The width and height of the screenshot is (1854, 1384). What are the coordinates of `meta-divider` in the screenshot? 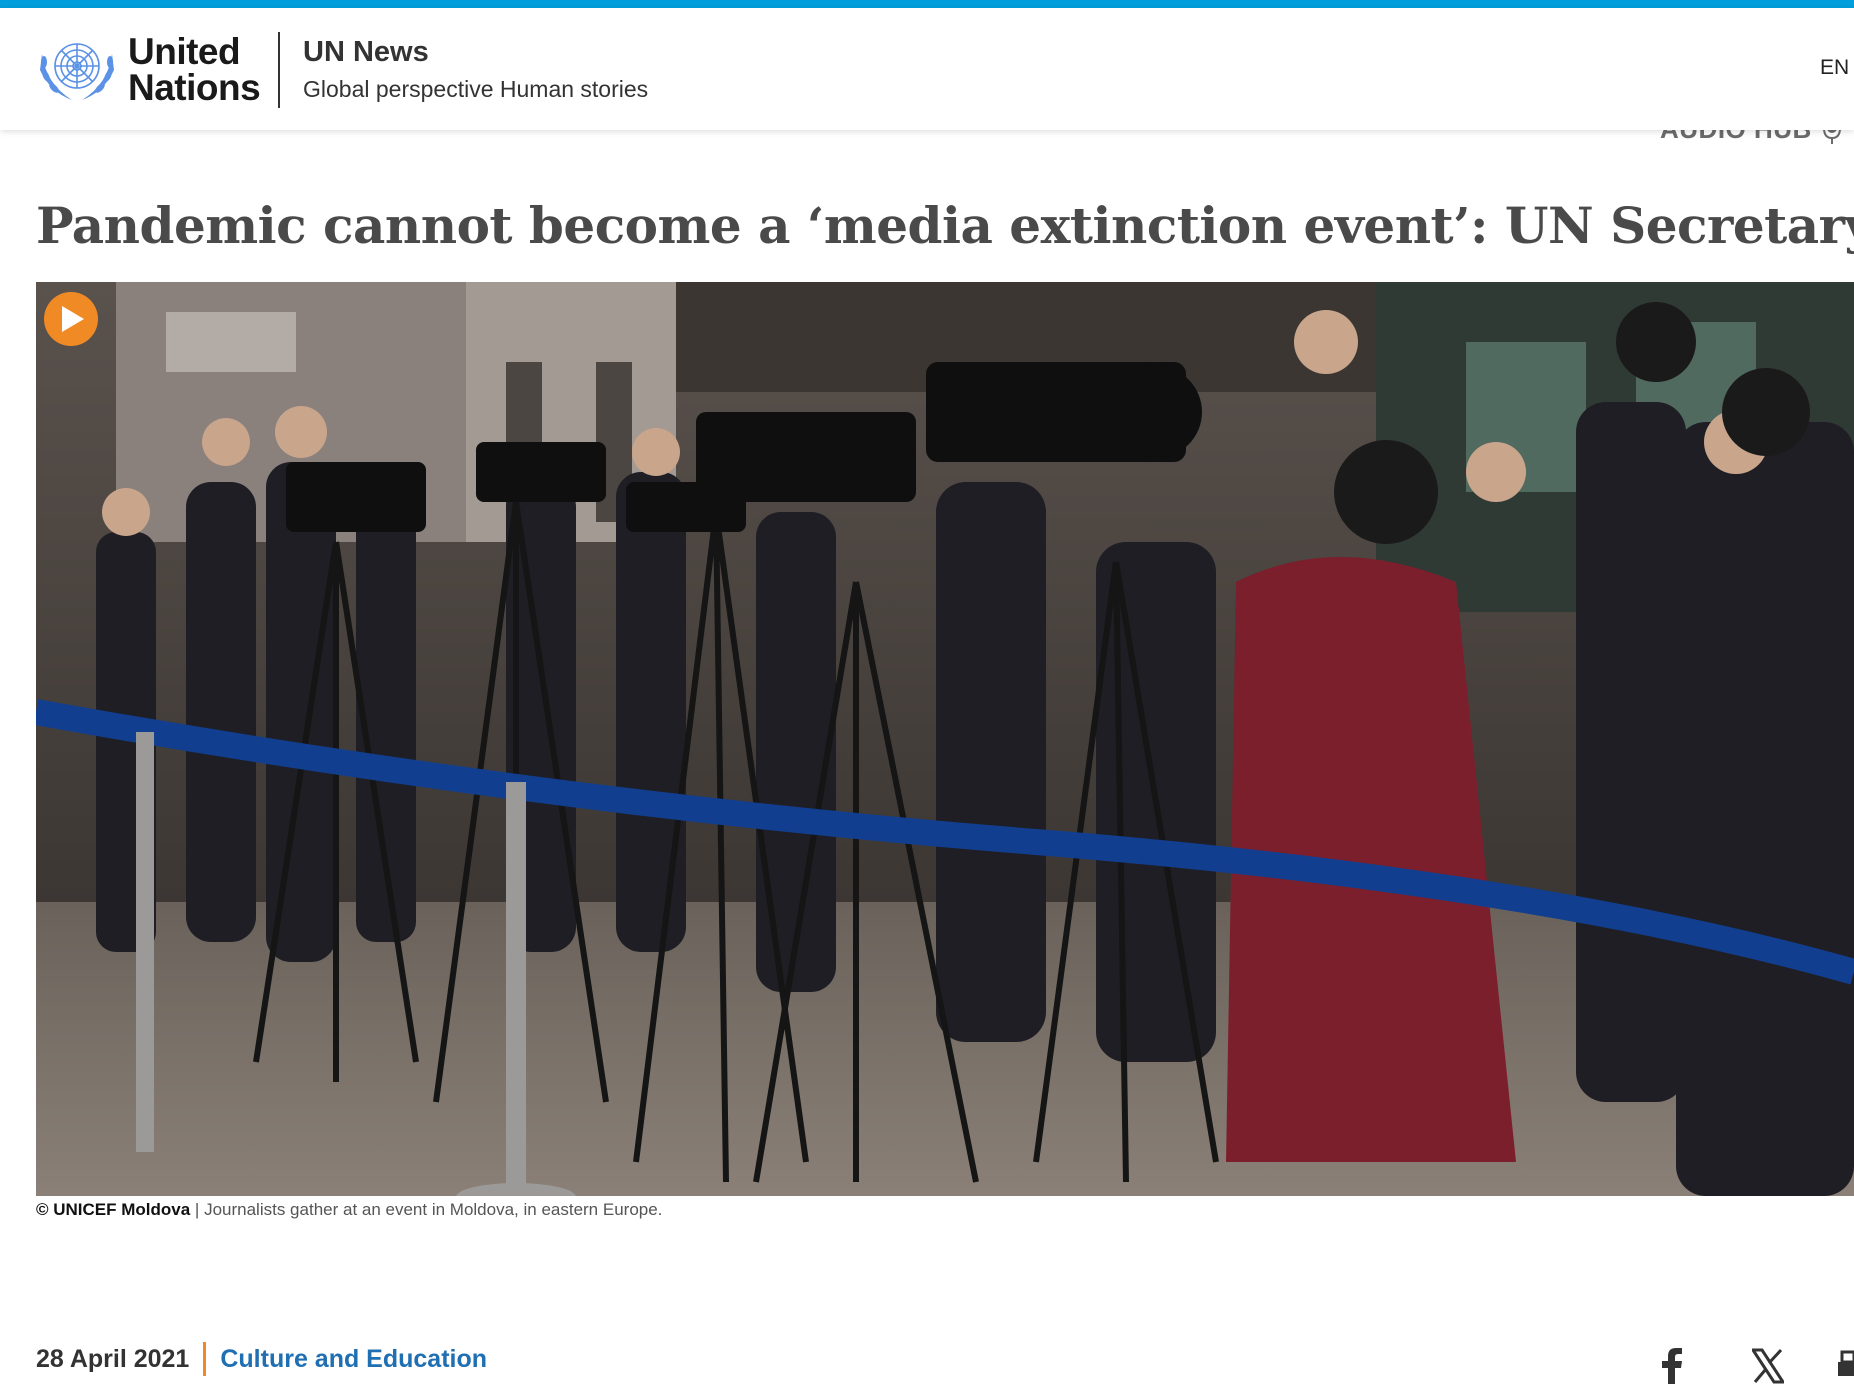 It's located at (205, 1359).